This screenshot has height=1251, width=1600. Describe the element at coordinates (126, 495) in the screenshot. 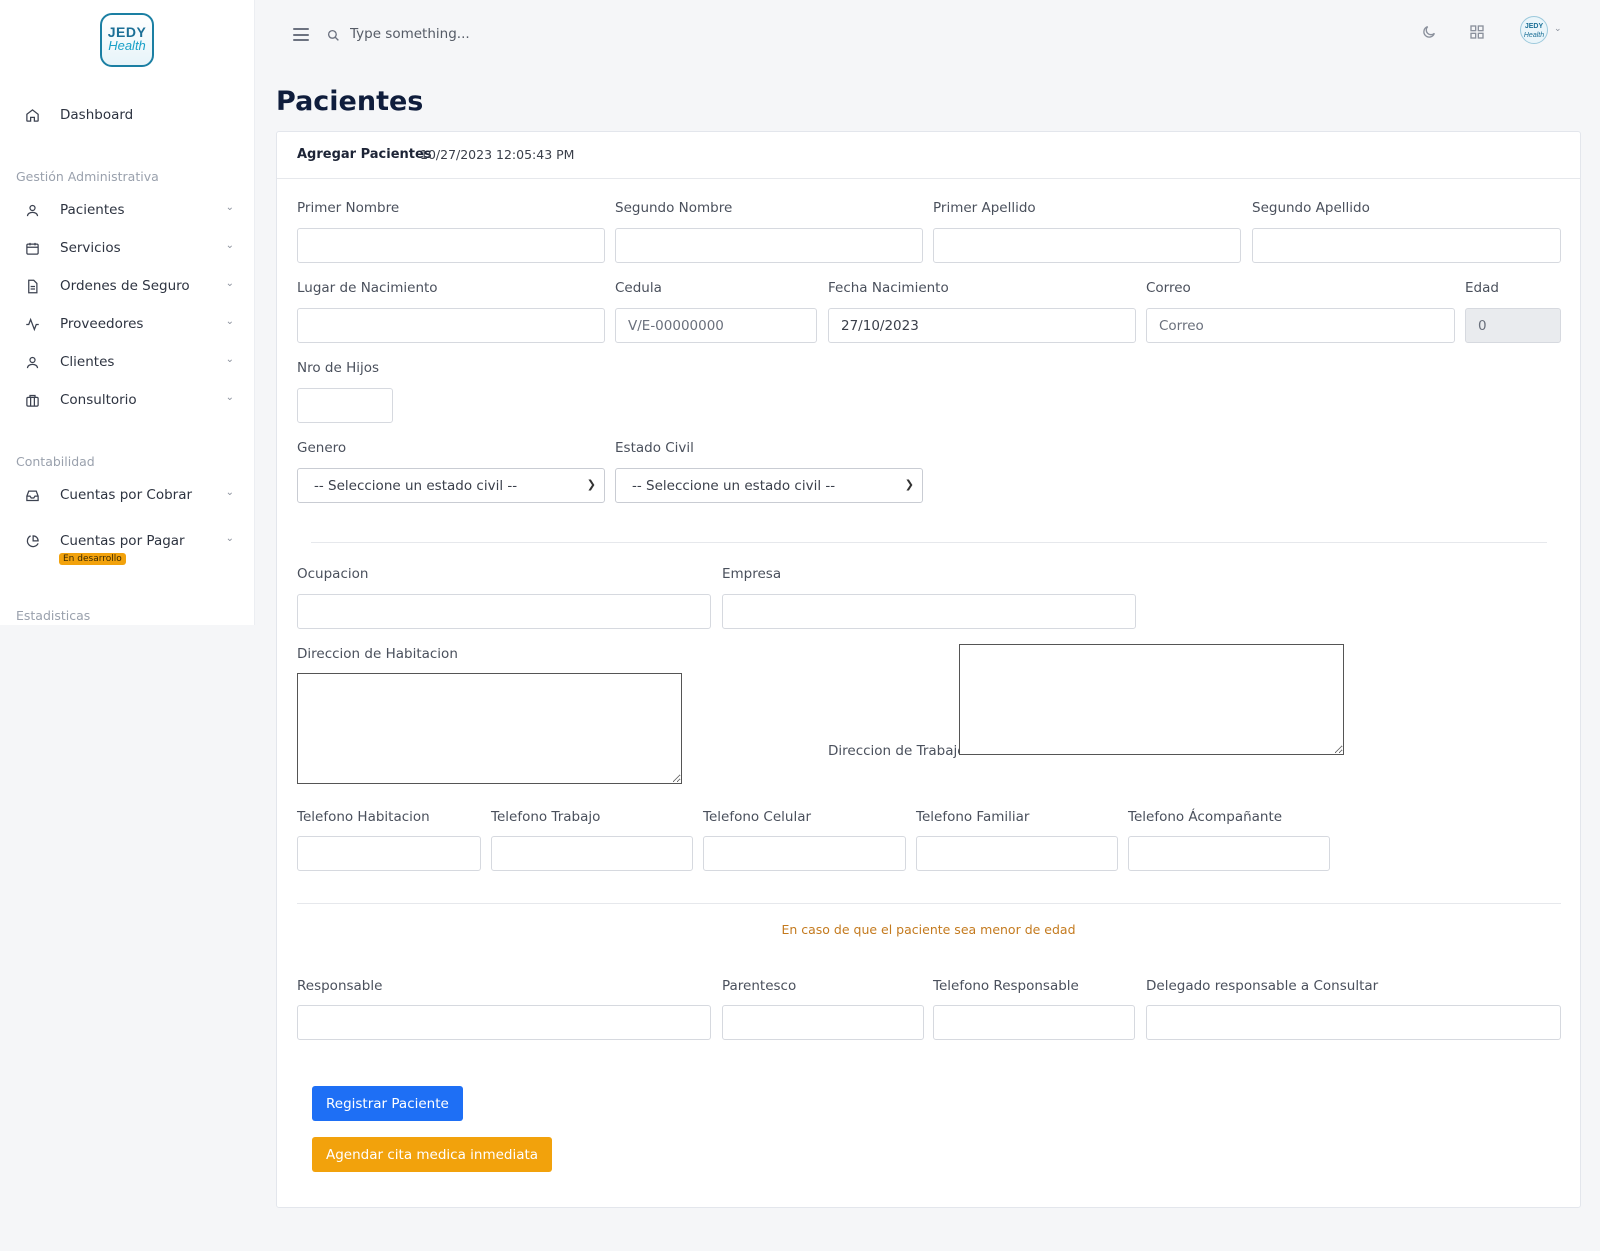

I see `sidebar-item-label: Cuentas por Cobrar` at that location.